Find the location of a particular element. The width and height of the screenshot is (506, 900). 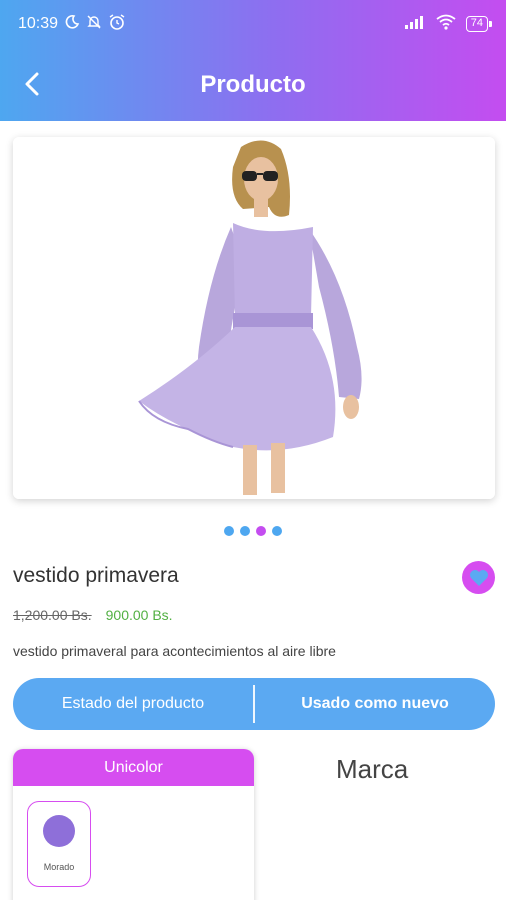

state-label: Estado del producto is located at coordinates (133, 703).